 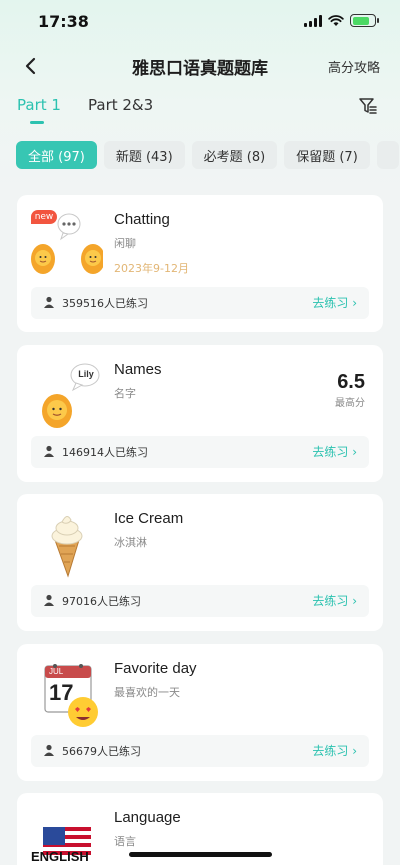 What do you see at coordinates (37, 122) in the screenshot?
I see `active-tab-indicator` at bounding box center [37, 122].